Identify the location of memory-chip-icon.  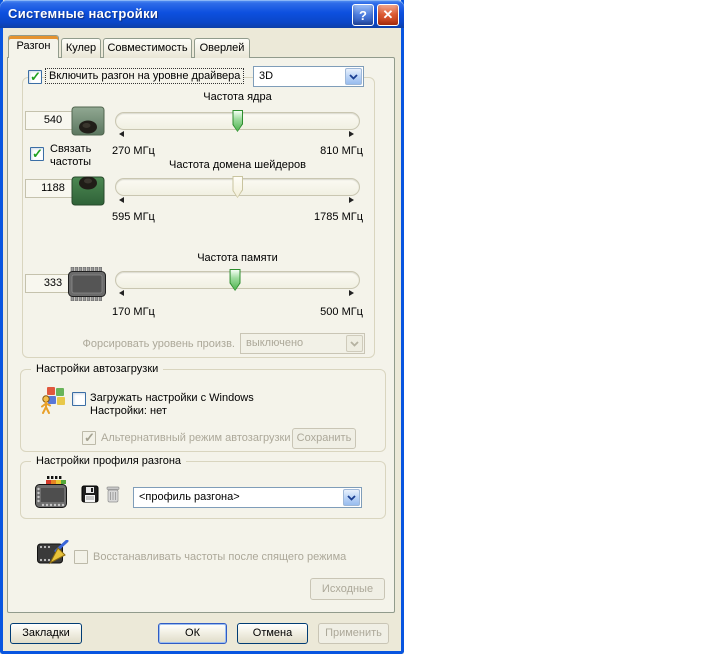
(87, 284).